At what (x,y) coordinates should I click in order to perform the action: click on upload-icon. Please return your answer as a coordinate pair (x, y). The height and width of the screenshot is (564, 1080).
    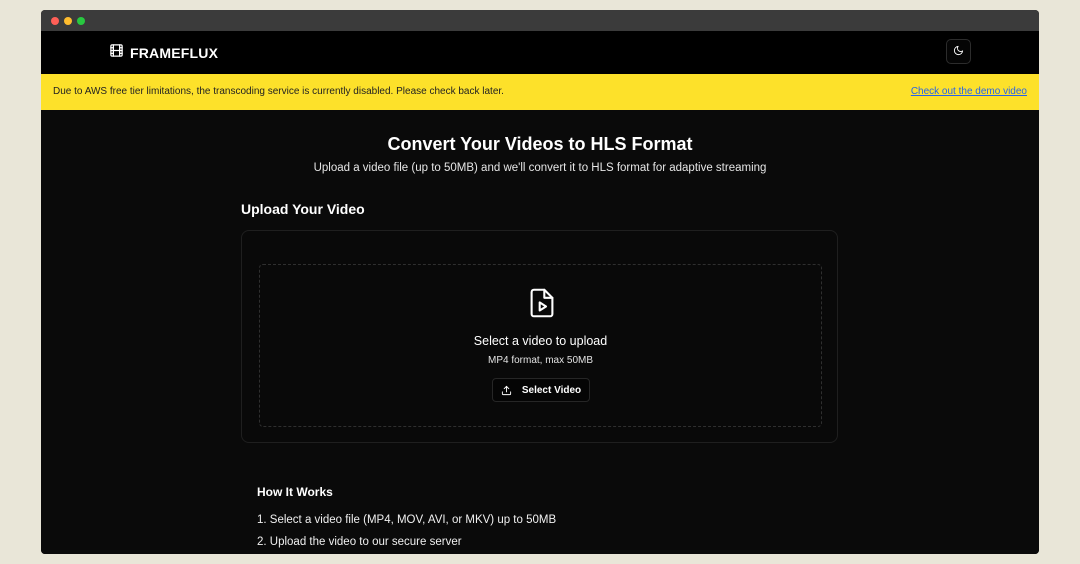
    Looking at the image, I should click on (506, 390).